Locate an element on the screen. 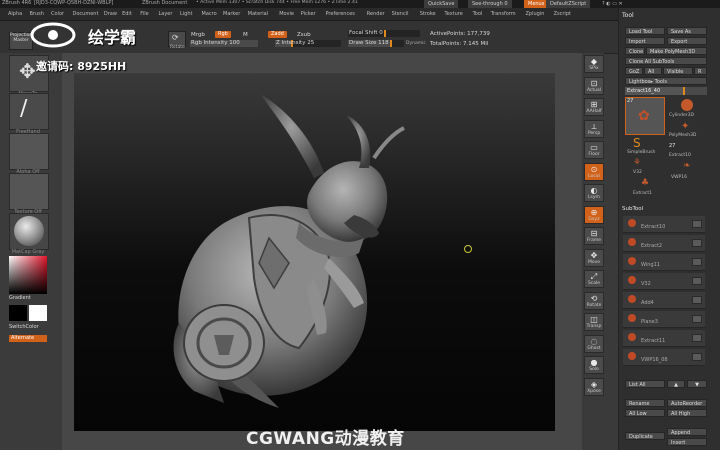  menu-stroke: Stroke is located at coordinates (428, 14).